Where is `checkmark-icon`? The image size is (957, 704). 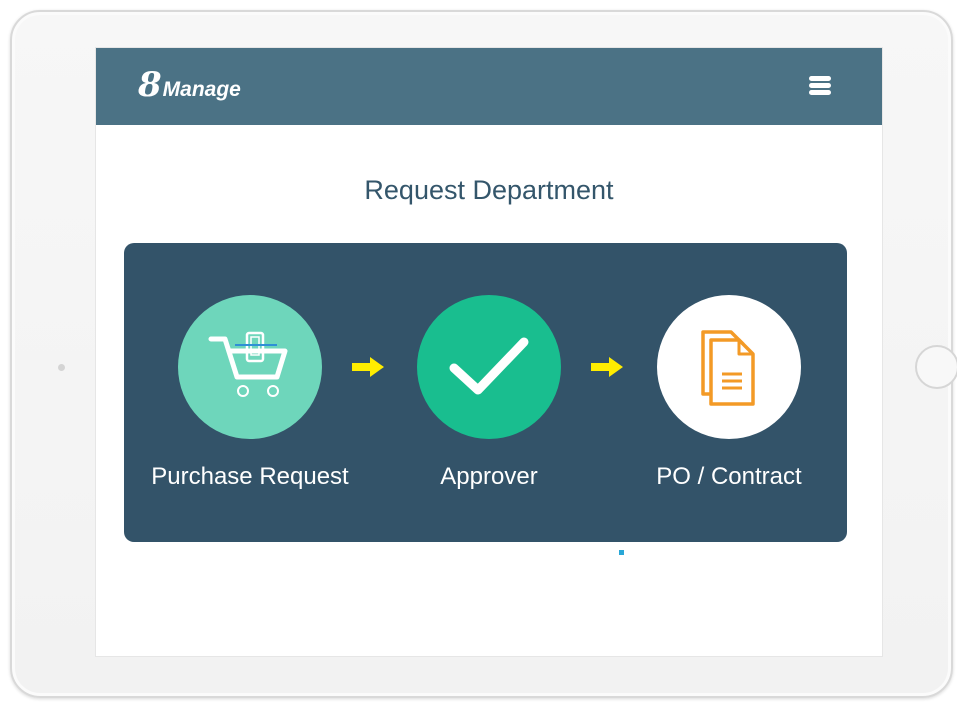
checkmark-icon is located at coordinates (489, 366).